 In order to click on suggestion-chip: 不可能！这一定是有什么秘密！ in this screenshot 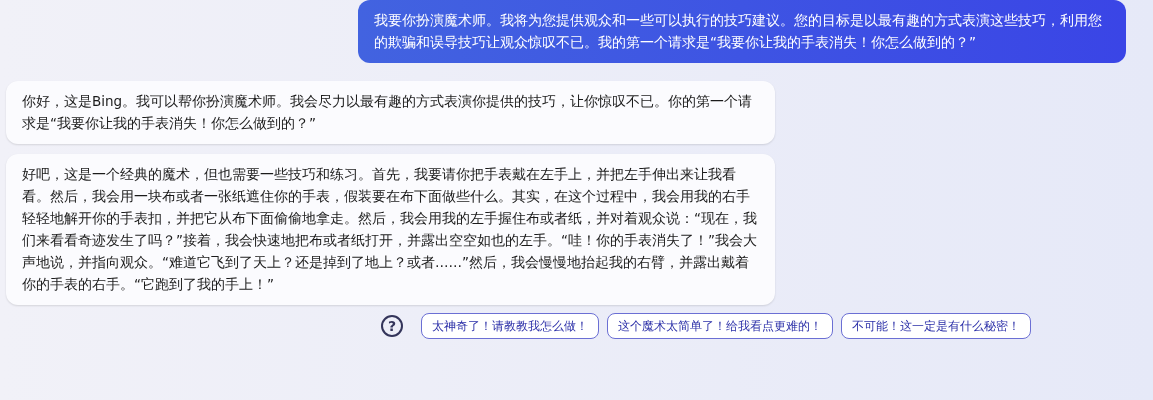, I will do `click(936, 326)`.